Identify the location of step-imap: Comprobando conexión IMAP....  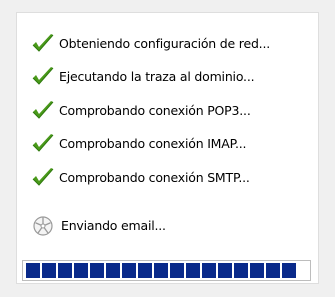
(138, 144).